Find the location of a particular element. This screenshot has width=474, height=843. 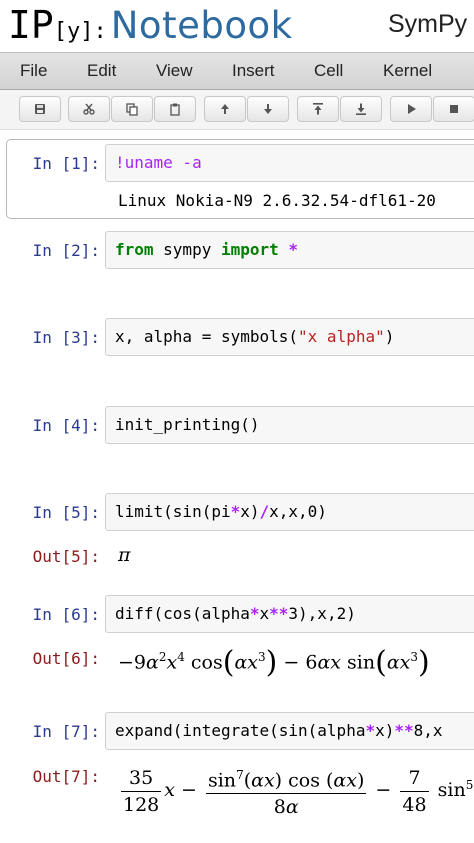

math-output: π is located at coordinates (124, 555).